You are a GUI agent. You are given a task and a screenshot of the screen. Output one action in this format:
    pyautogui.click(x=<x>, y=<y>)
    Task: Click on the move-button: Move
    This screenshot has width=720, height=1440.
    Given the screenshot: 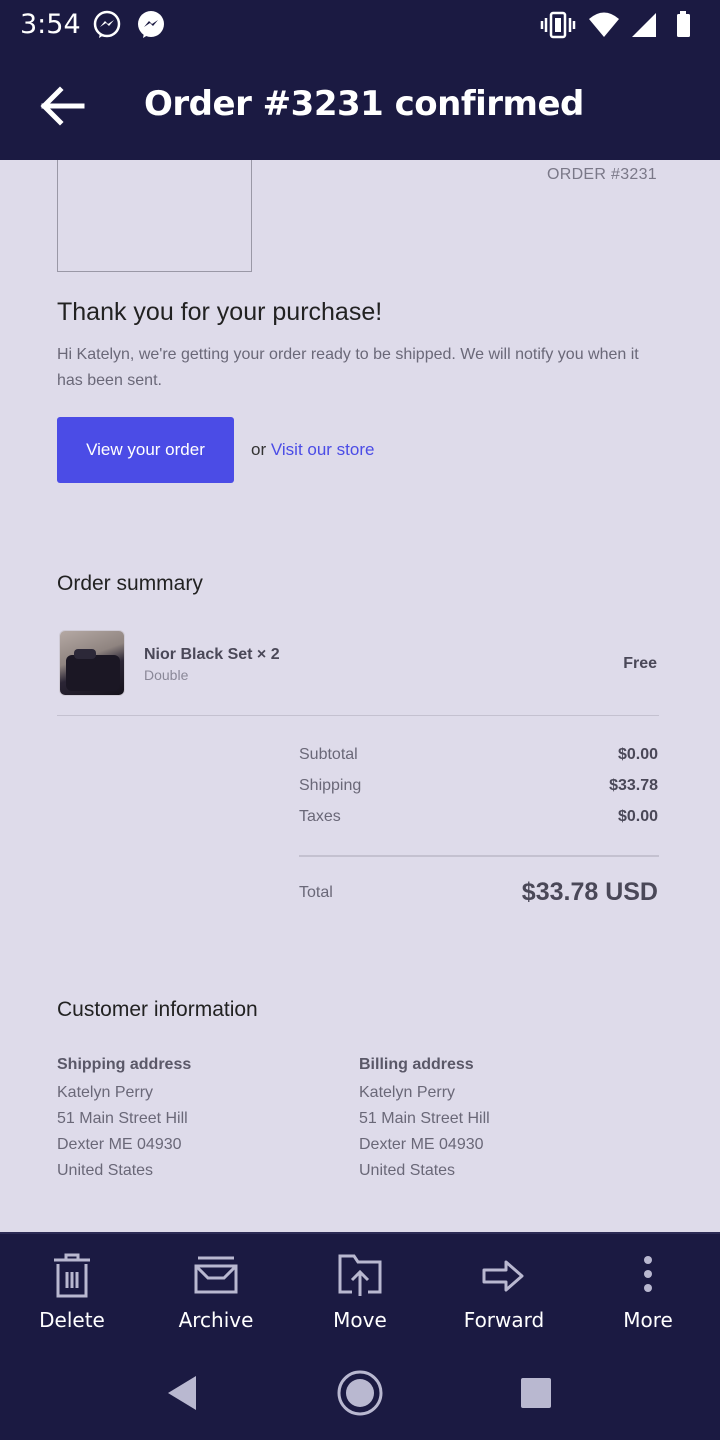 What is the action you would take?
    pyautogui.click(x=360, y=1289)
    